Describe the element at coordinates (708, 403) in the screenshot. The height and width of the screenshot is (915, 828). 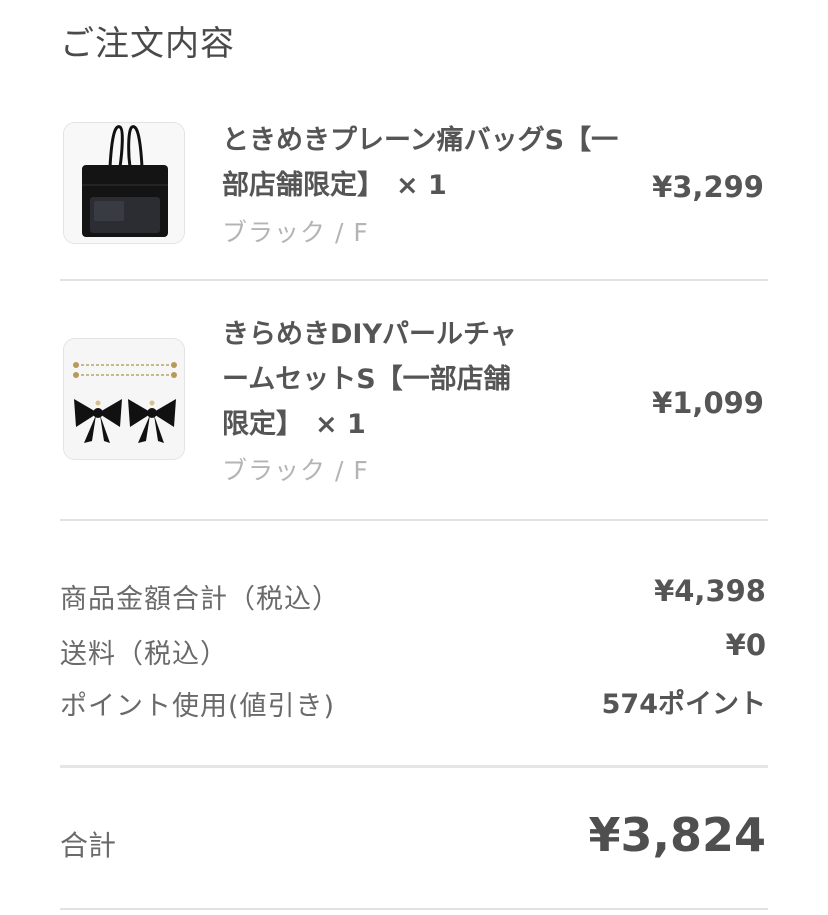
I see `product-price: ¥1,099` at that location.